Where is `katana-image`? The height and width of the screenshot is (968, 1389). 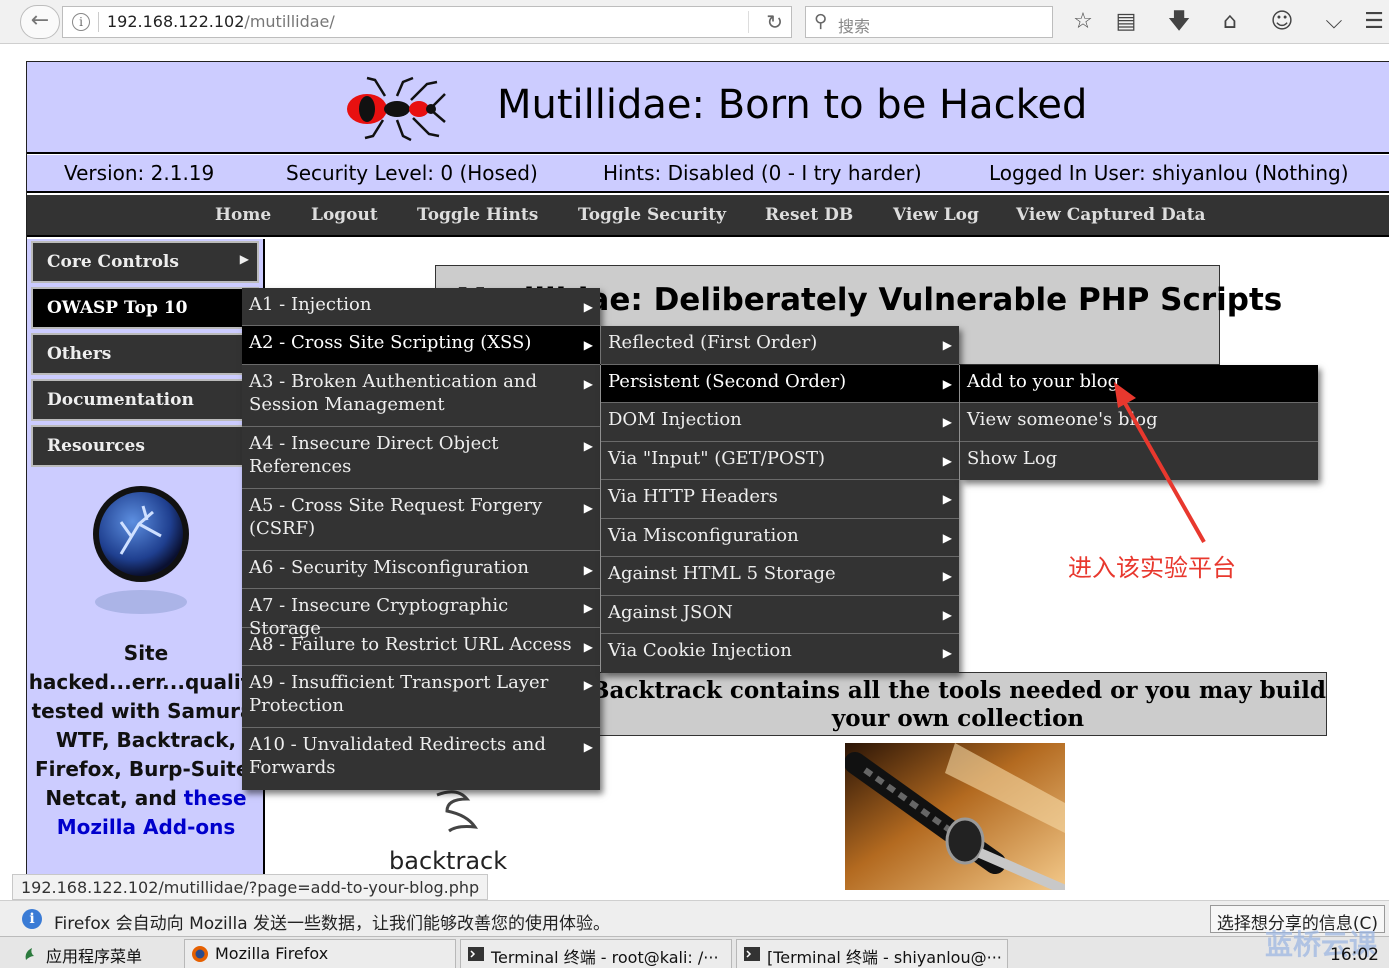
katana-image is located at coordinates (955, 816).